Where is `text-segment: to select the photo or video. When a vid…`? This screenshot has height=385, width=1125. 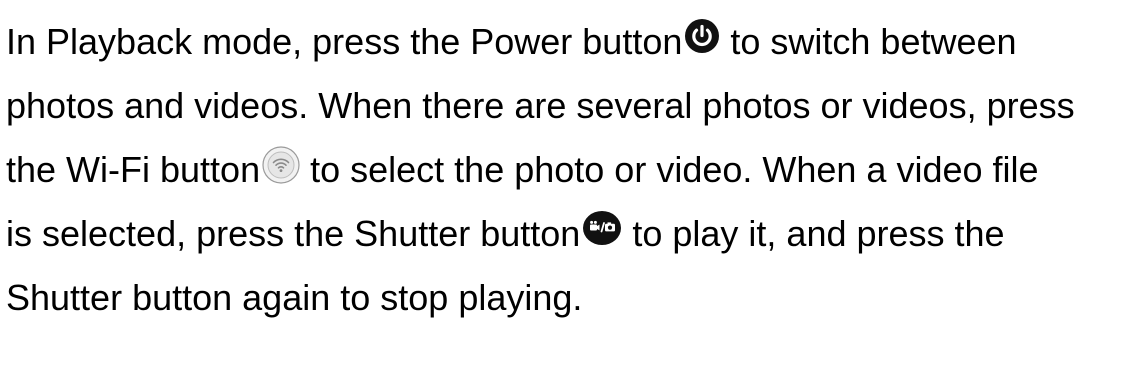 text-segment: to select the photo or video. When a vid… is located at coordinates (669, 169).